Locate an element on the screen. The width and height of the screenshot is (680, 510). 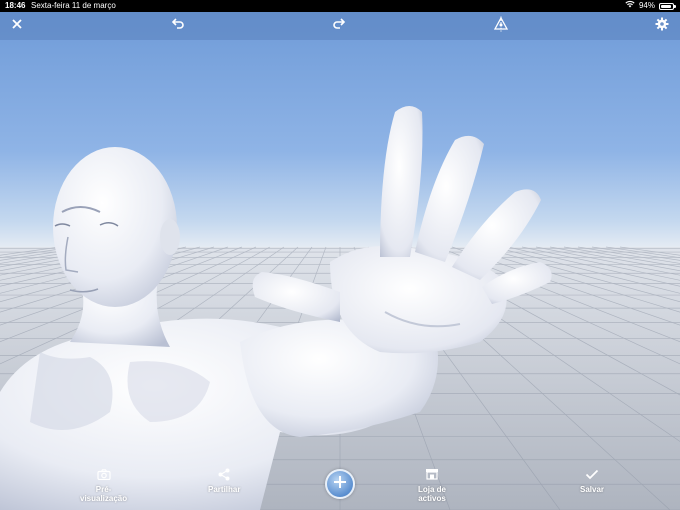
status-date: Sexta-feira 11 de março is located at coordinates (73, 5).